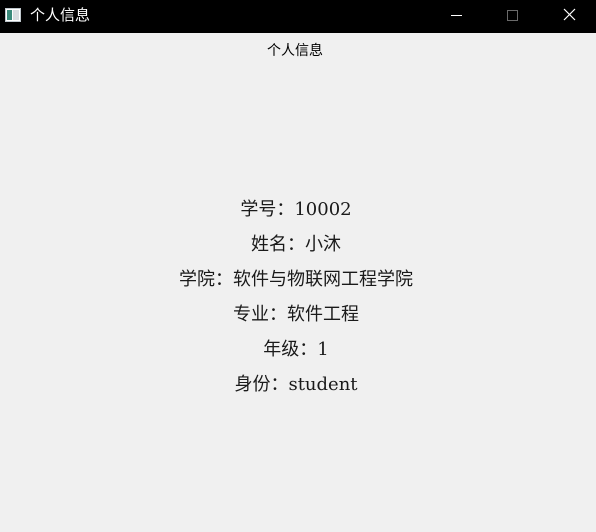 This screenshot has width=596, height=532. I want to click on name-label: 姓名：小沐, so click(296, 244).